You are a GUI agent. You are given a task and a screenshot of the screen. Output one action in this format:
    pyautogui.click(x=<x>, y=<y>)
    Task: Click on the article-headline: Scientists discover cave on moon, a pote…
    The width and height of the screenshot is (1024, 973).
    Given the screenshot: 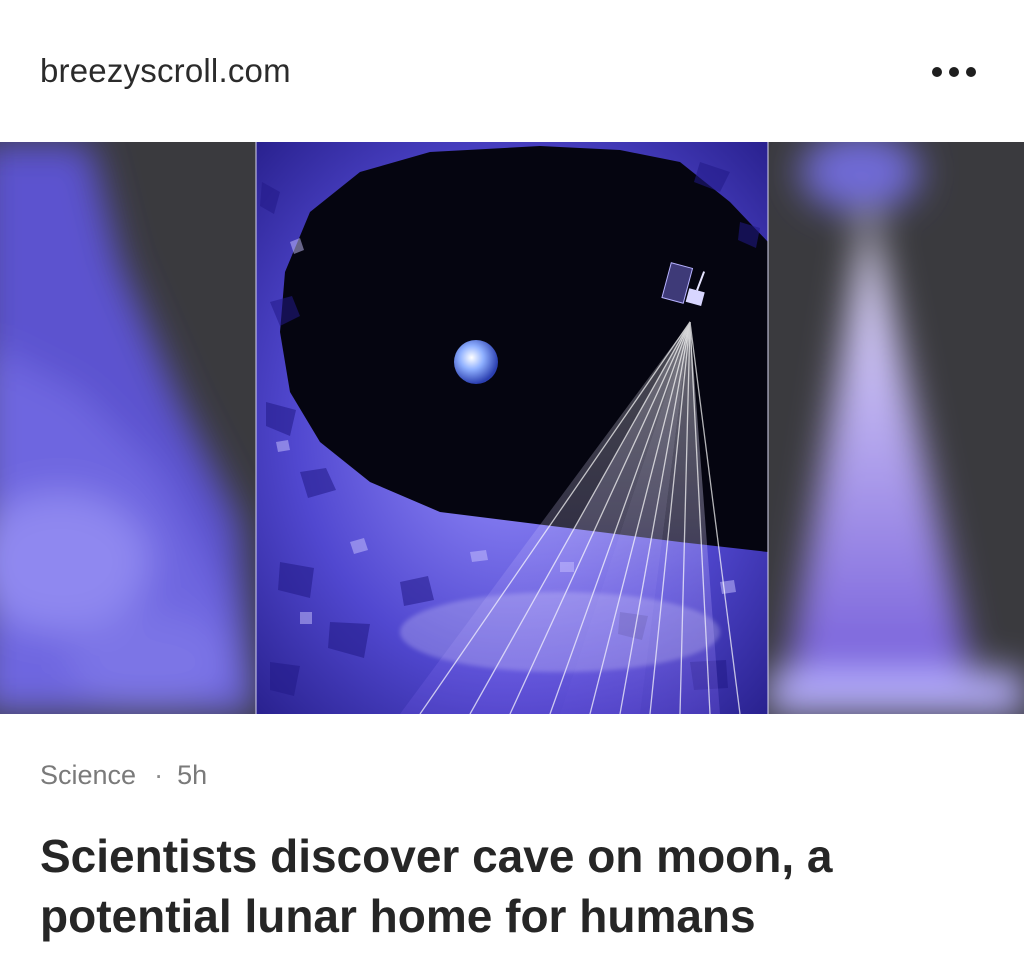 What is the action you would take?
    pyautogui.click(x=515, y=886)
    